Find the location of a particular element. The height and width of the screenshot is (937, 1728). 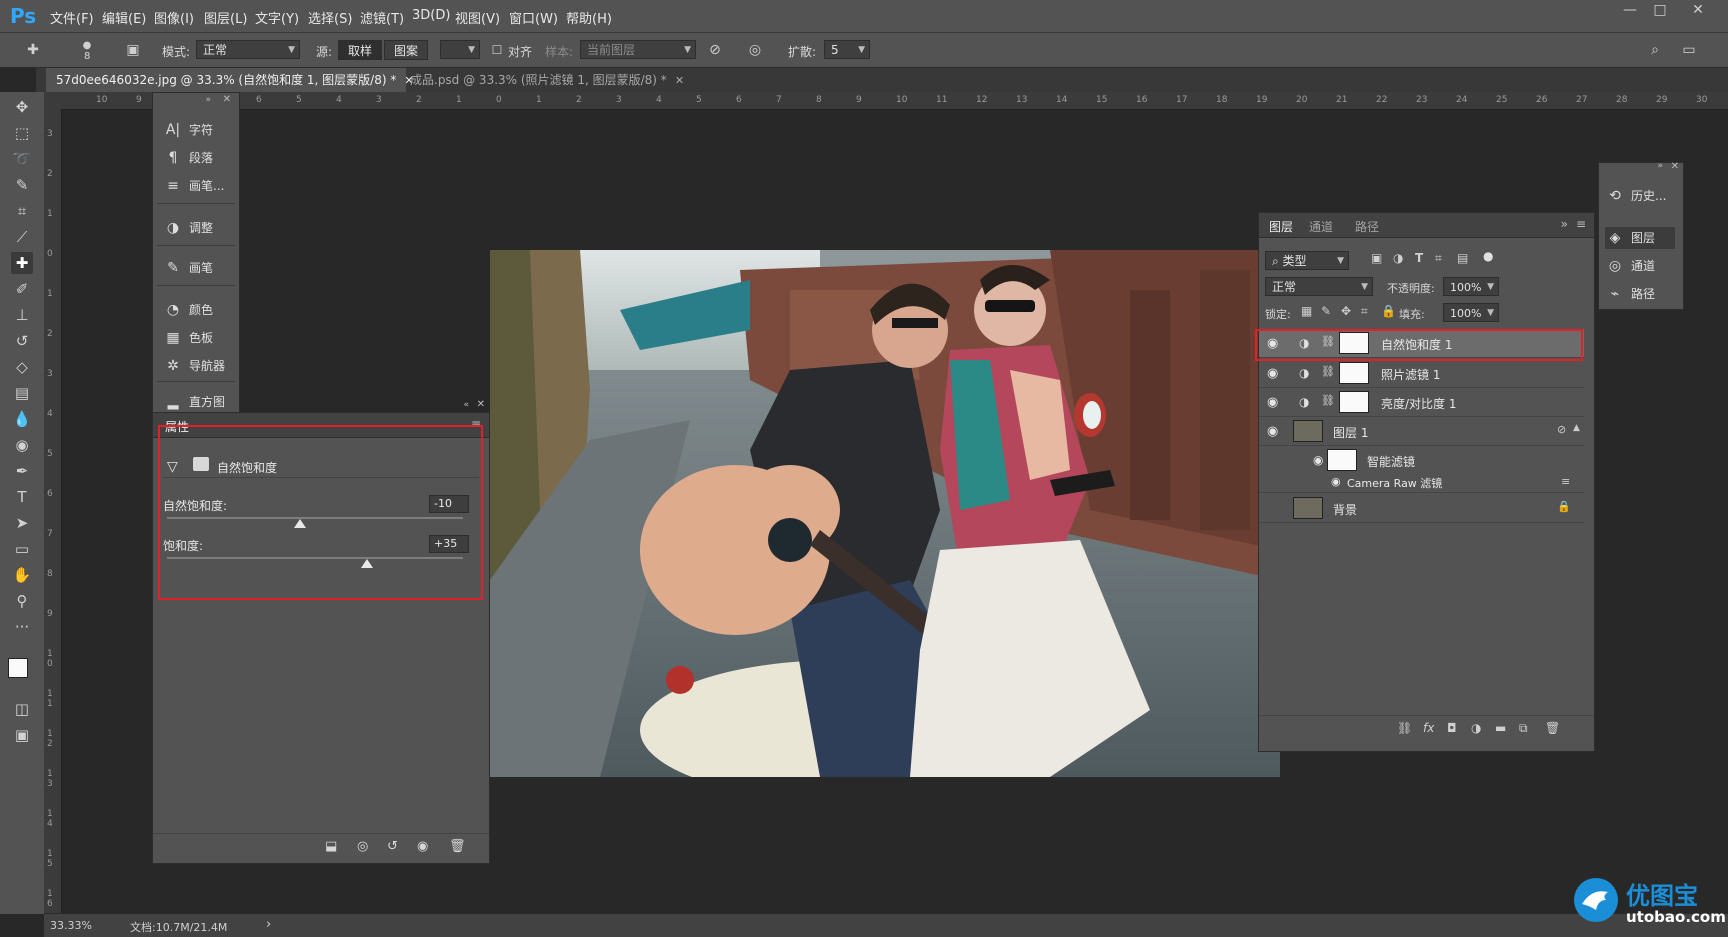

lock-position-icon: ✥ is located at coordinates (1346, 311).